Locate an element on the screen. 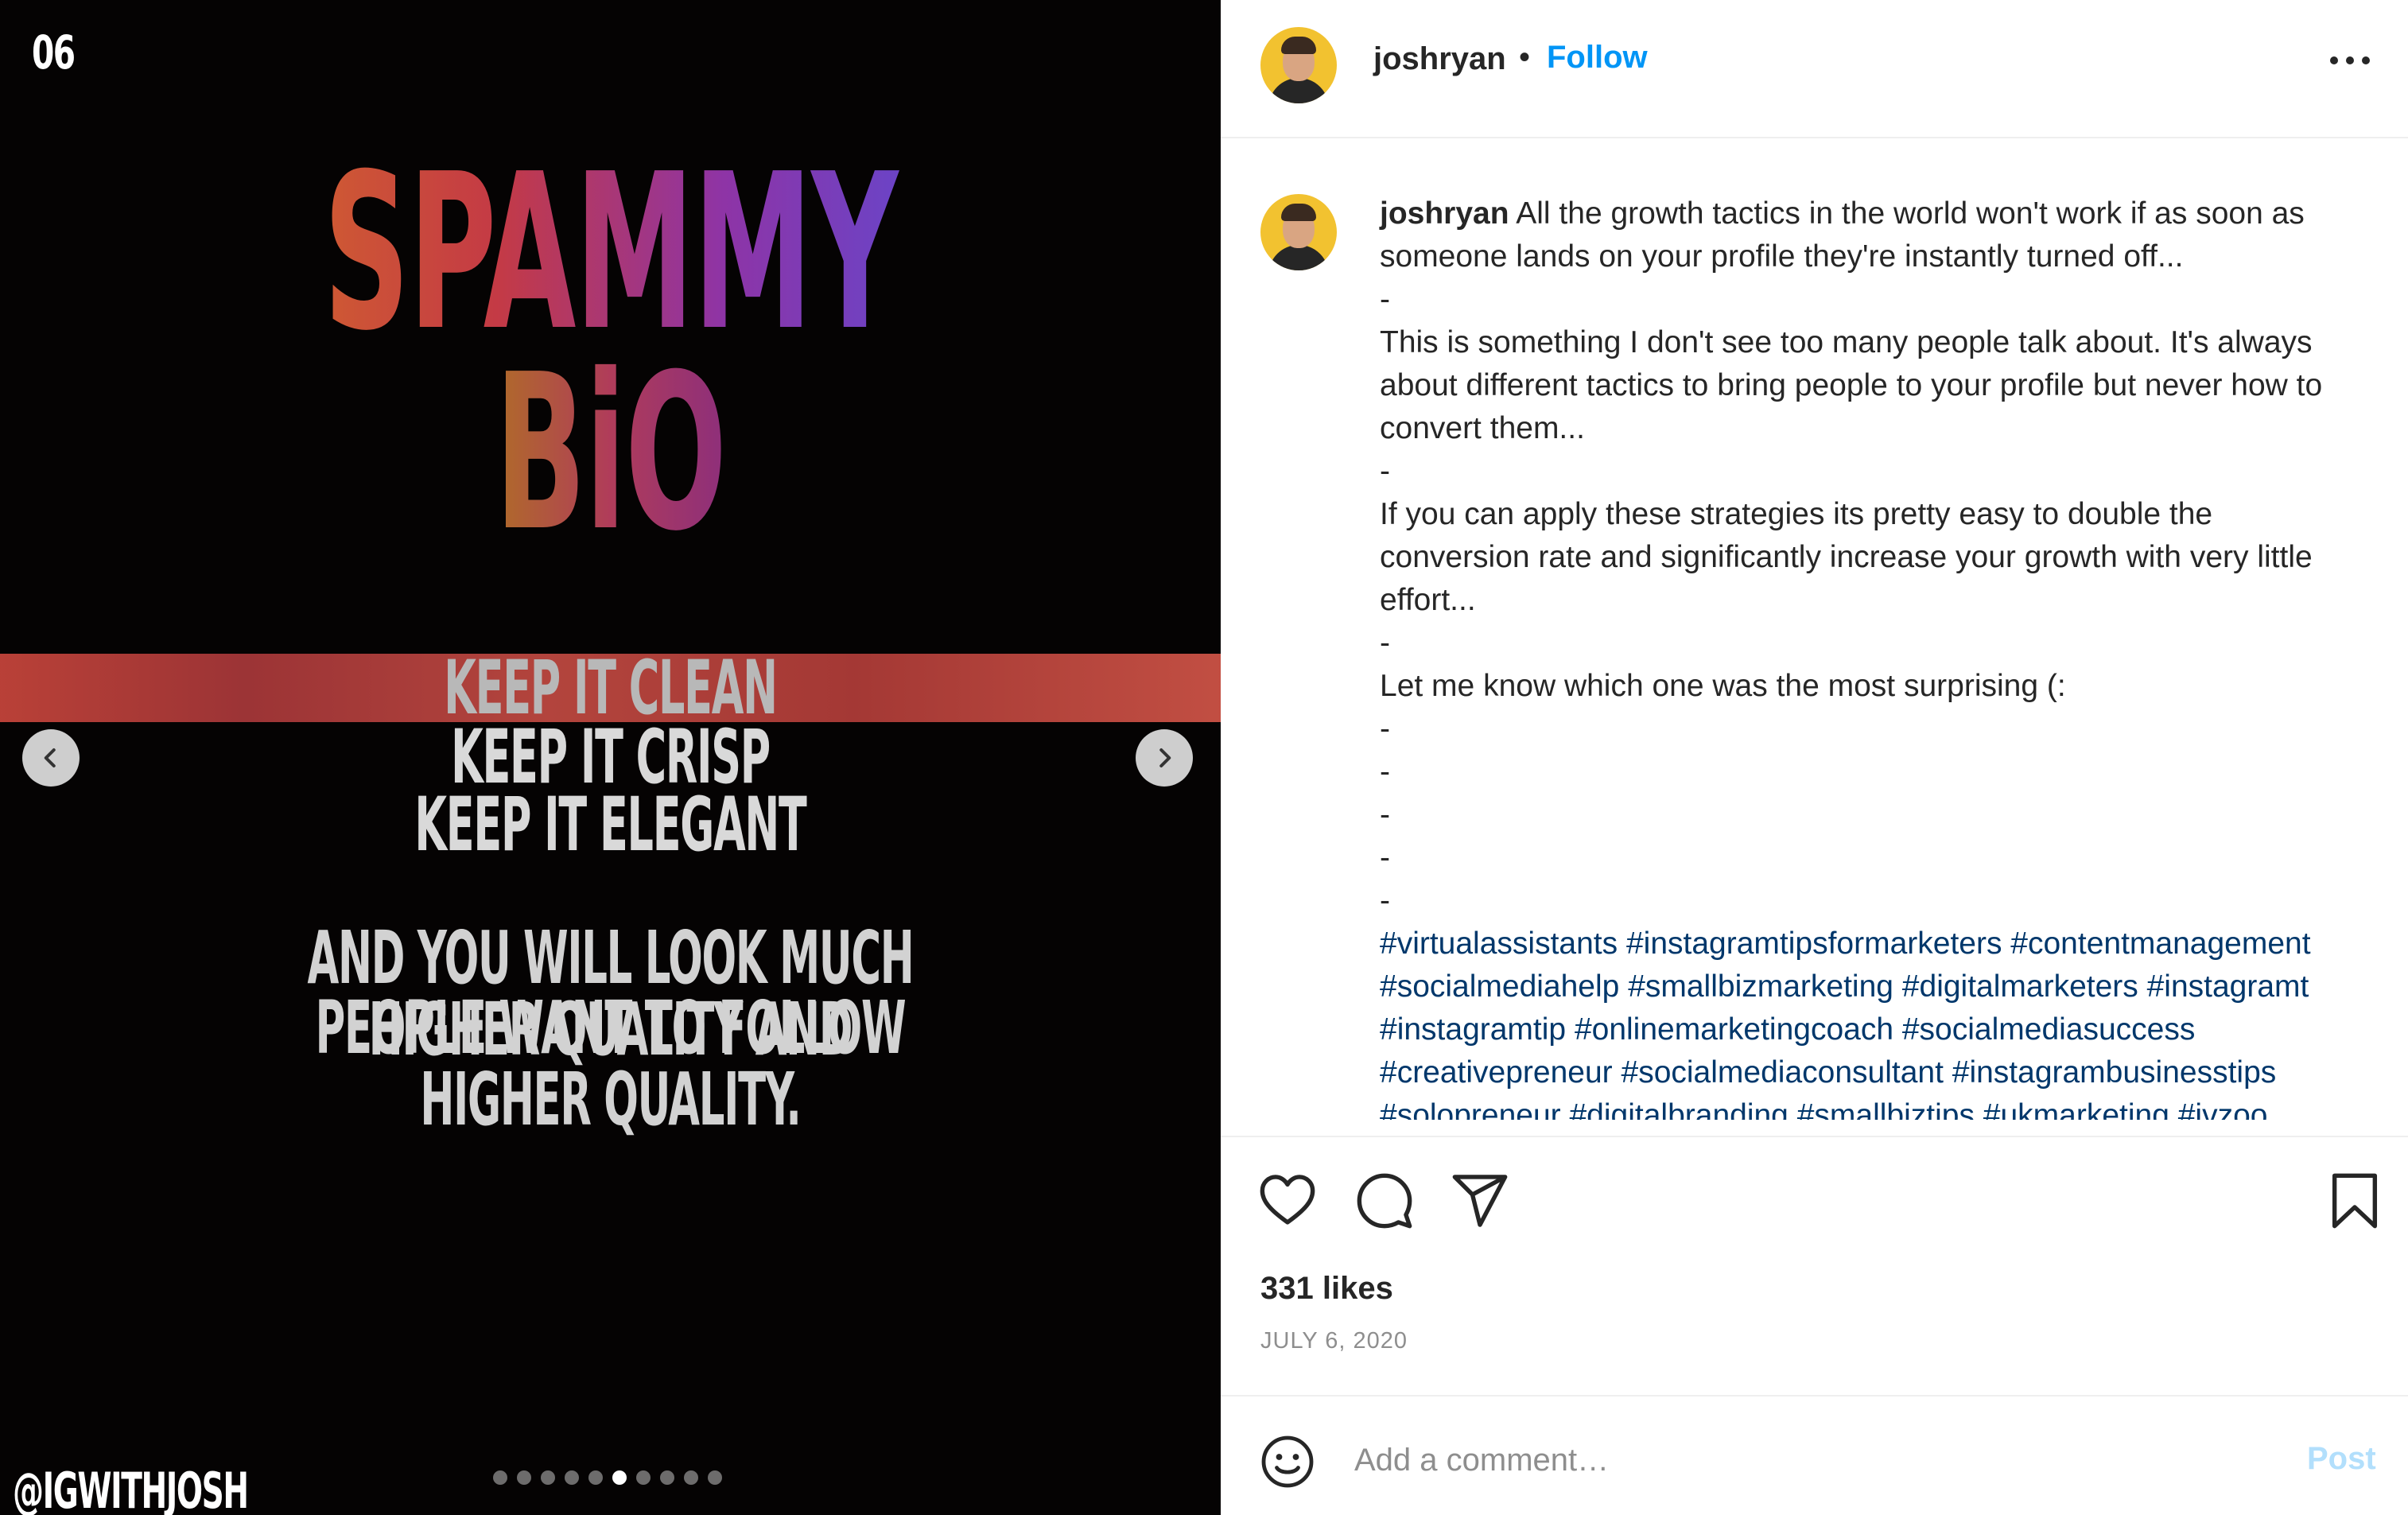 This screenshot has height=1515, width=2408. watermark: @IGWITHJOSH is located at coordinates (131, 1489).